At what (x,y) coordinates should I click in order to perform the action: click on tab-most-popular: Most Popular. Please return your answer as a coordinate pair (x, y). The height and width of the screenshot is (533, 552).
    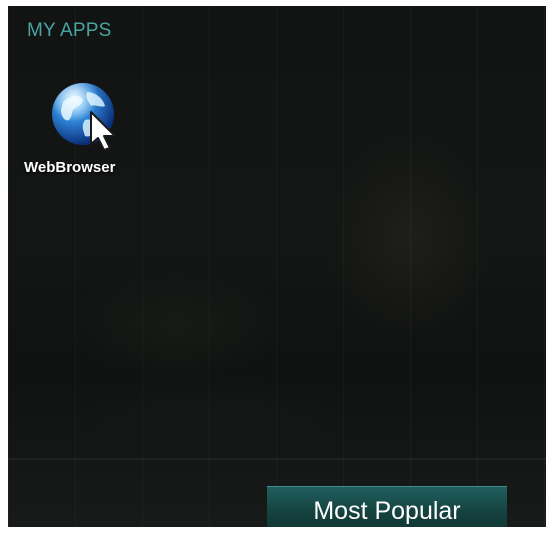
    Looking at the image, I should click on (387, 506).